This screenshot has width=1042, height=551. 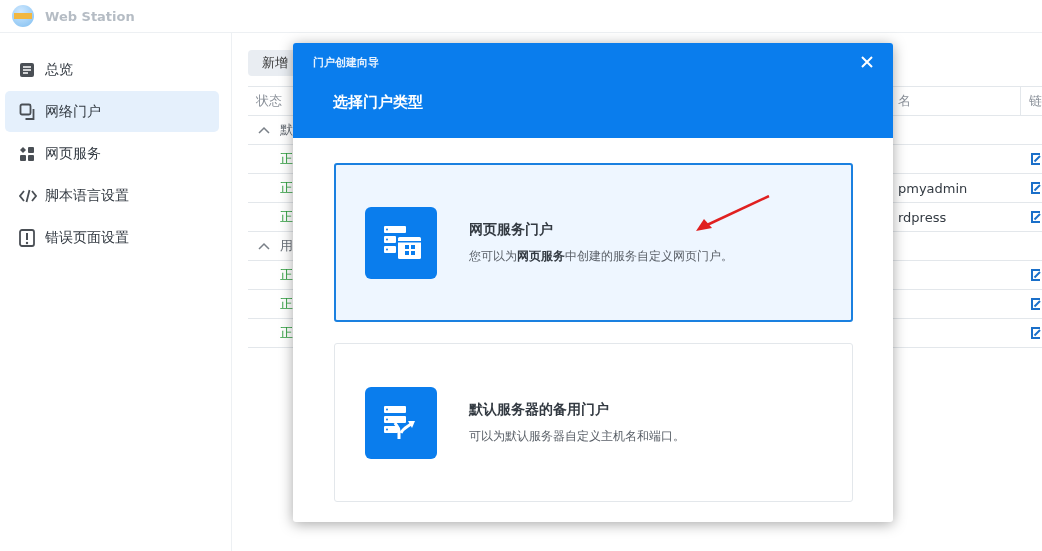 I want to click on dialog-title: 门户创建向导, so click(x=346, y=62).